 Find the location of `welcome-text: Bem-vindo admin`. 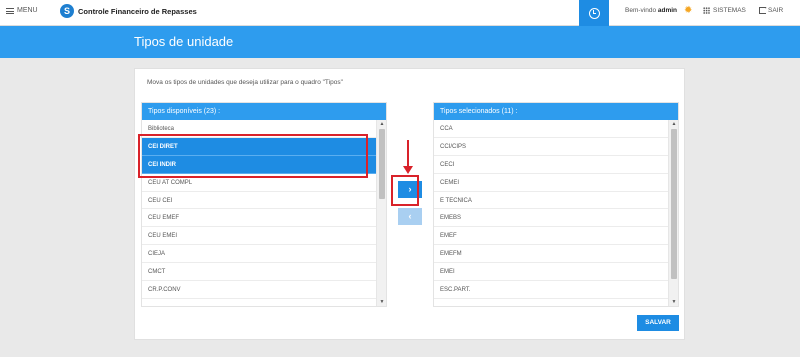

welcome-text: Bem-vindo admin is located at coordinates (651, 10).